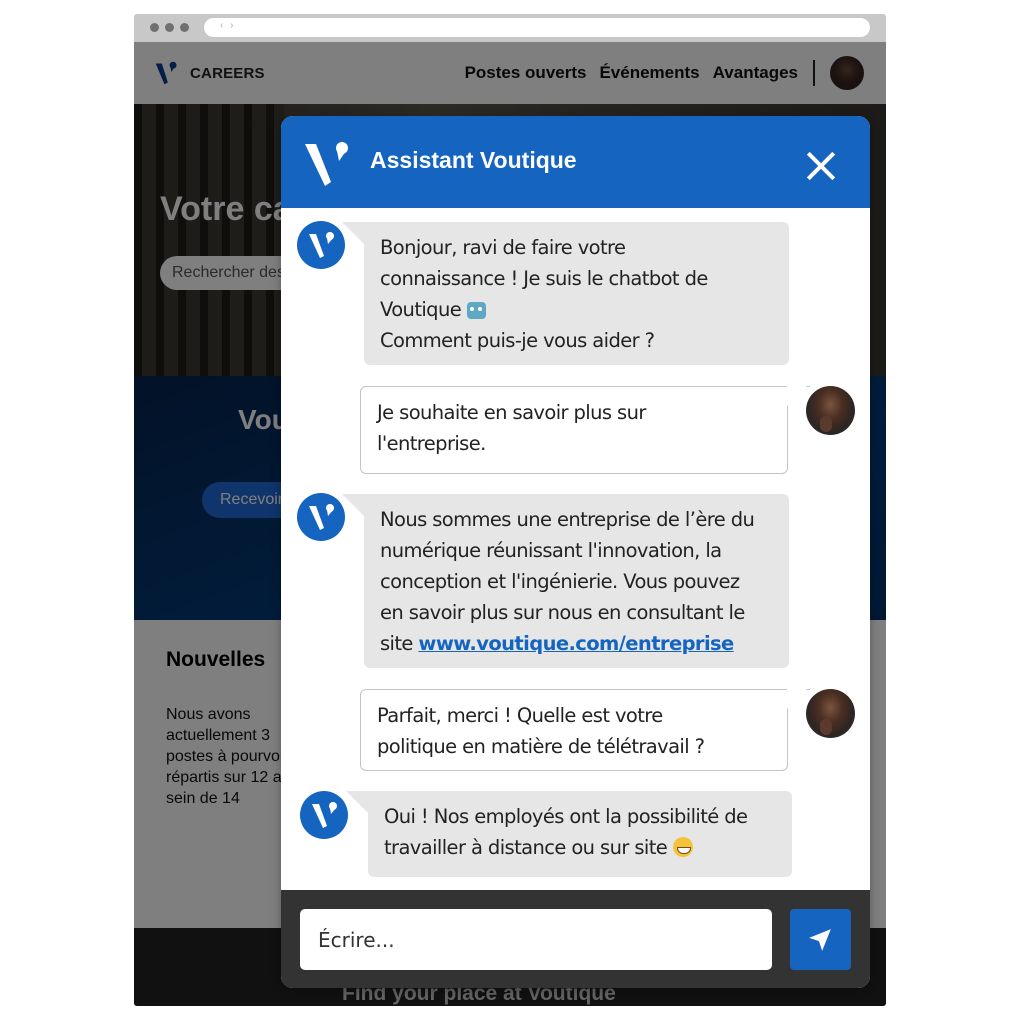 This screenshot has height=1024, width=1024. I want to click on chat-title: Assistant Voutique, so click(473, 160).